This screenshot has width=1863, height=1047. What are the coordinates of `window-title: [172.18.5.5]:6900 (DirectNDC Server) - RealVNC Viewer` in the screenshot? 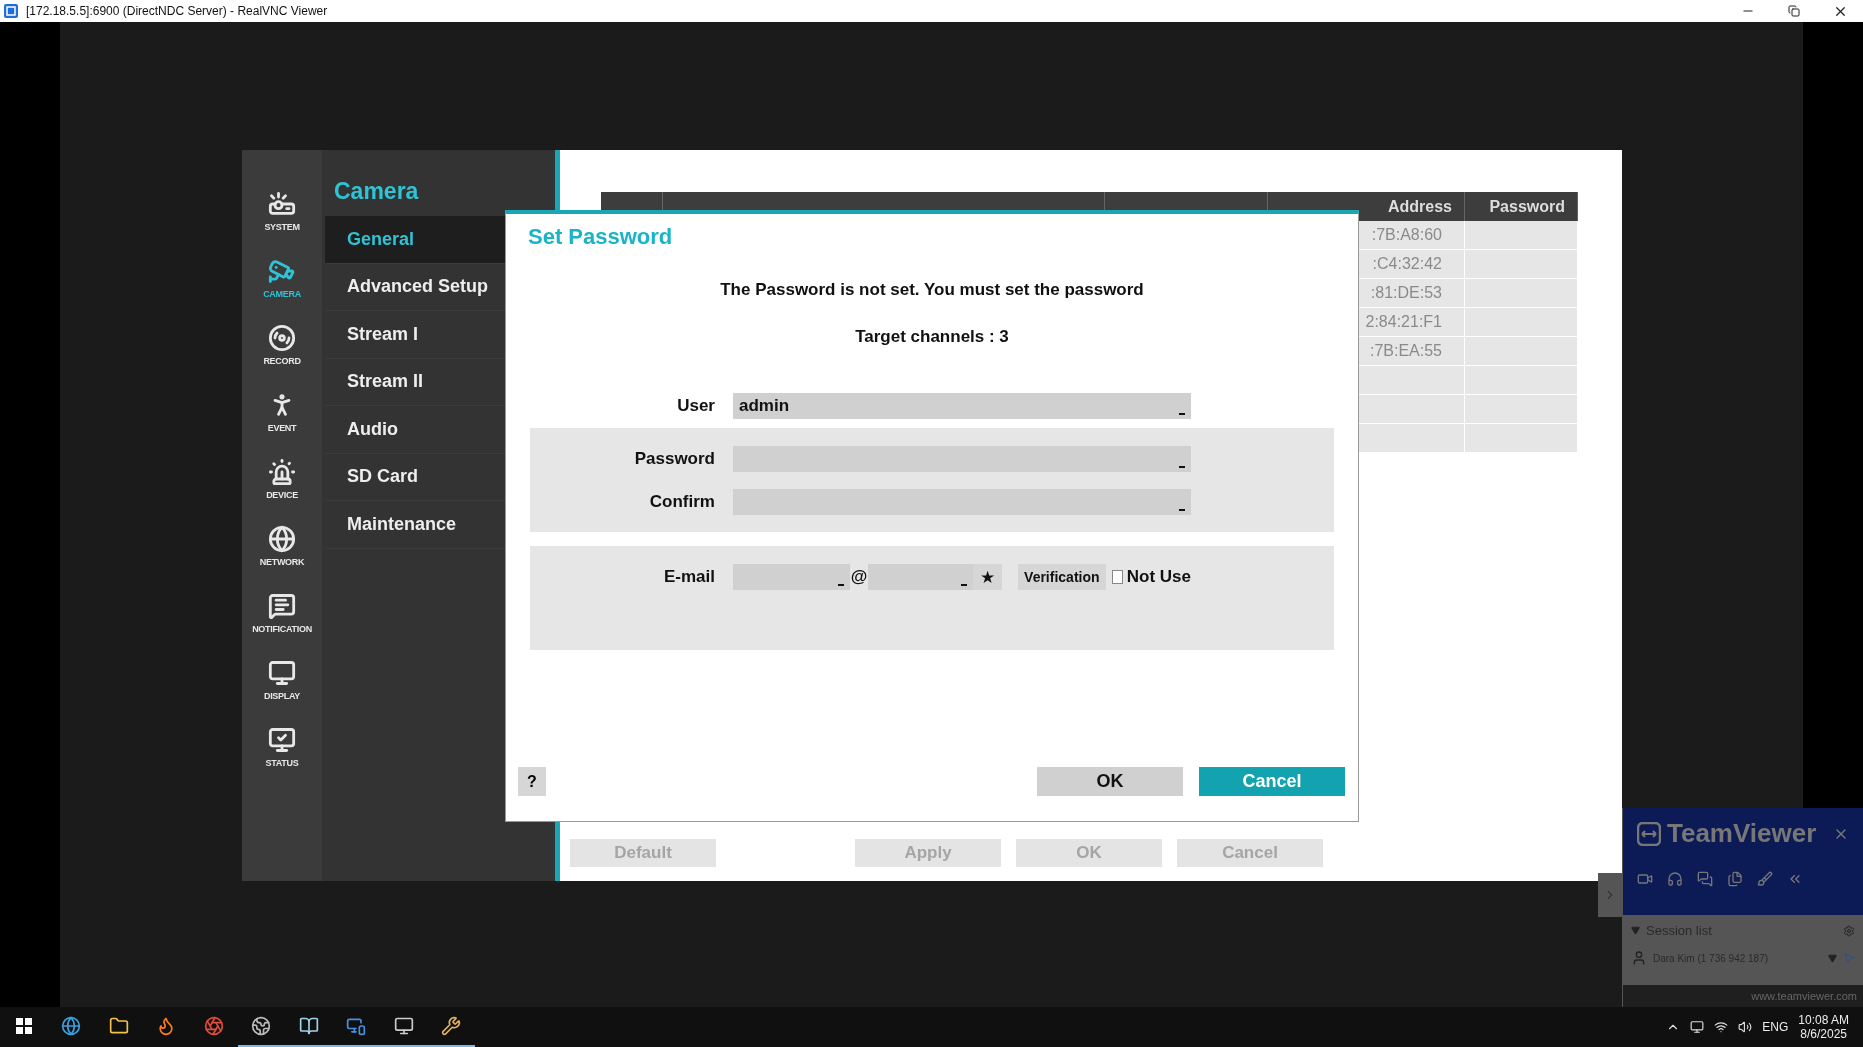 It's located at (177, 11).